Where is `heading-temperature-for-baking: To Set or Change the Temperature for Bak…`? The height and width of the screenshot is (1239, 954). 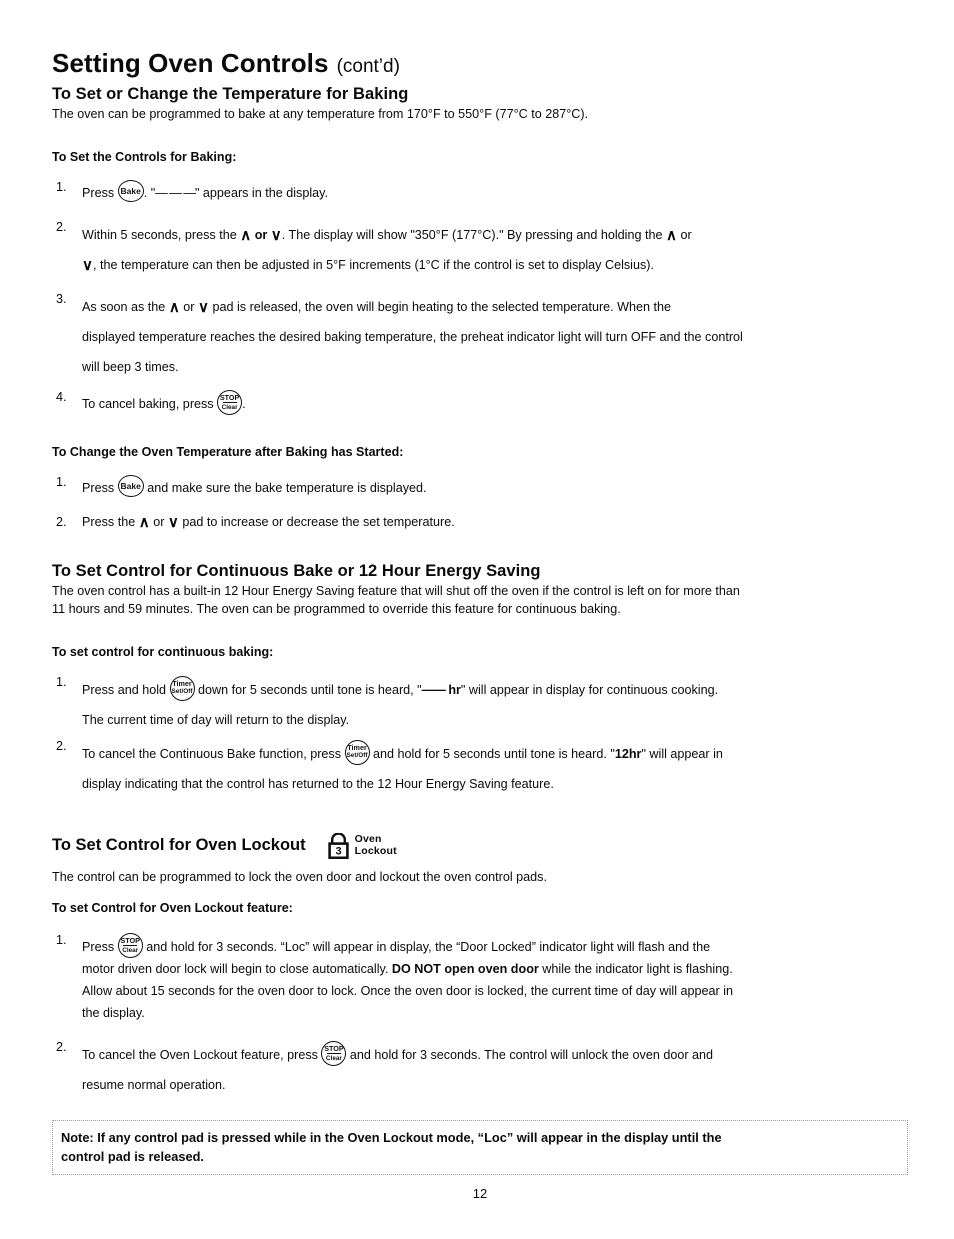 heading-temperature-for-baking: To Set or Change the Temperature for Bak… is located at coordinates (230, 94).